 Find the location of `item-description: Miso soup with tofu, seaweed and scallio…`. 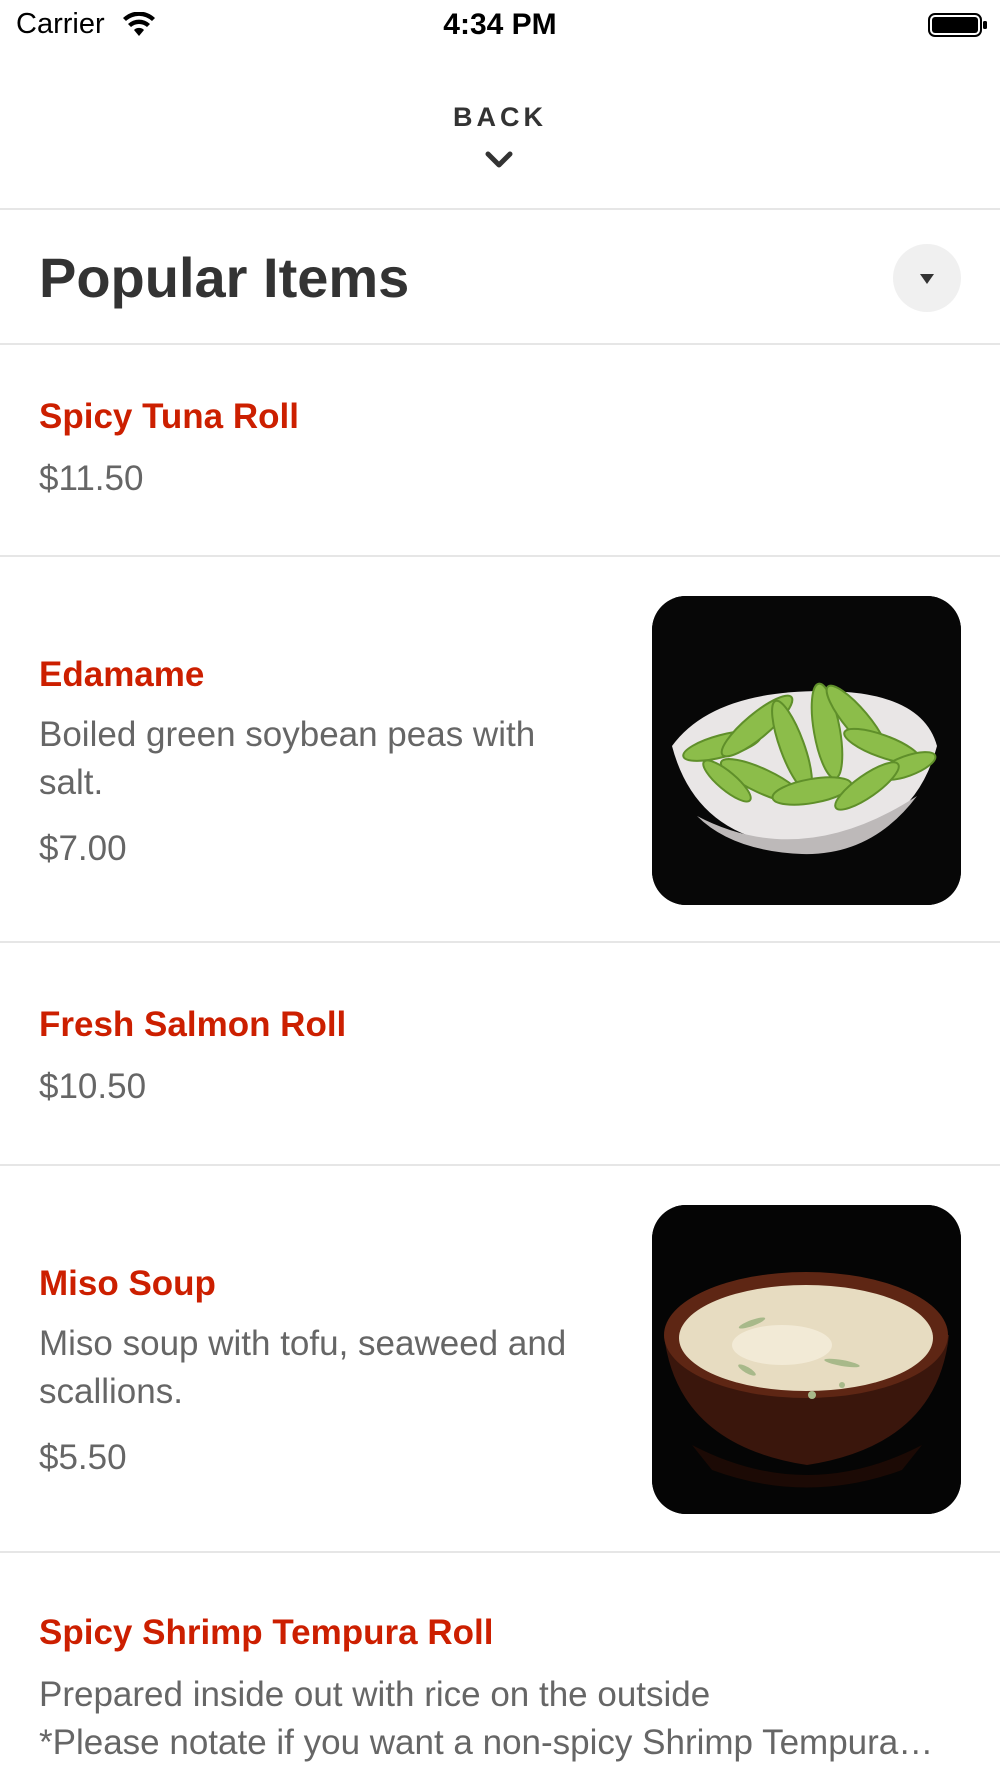

item-description: Miso soup with tofu, seaweed and scallio… is located at coordinates (303, 1367).